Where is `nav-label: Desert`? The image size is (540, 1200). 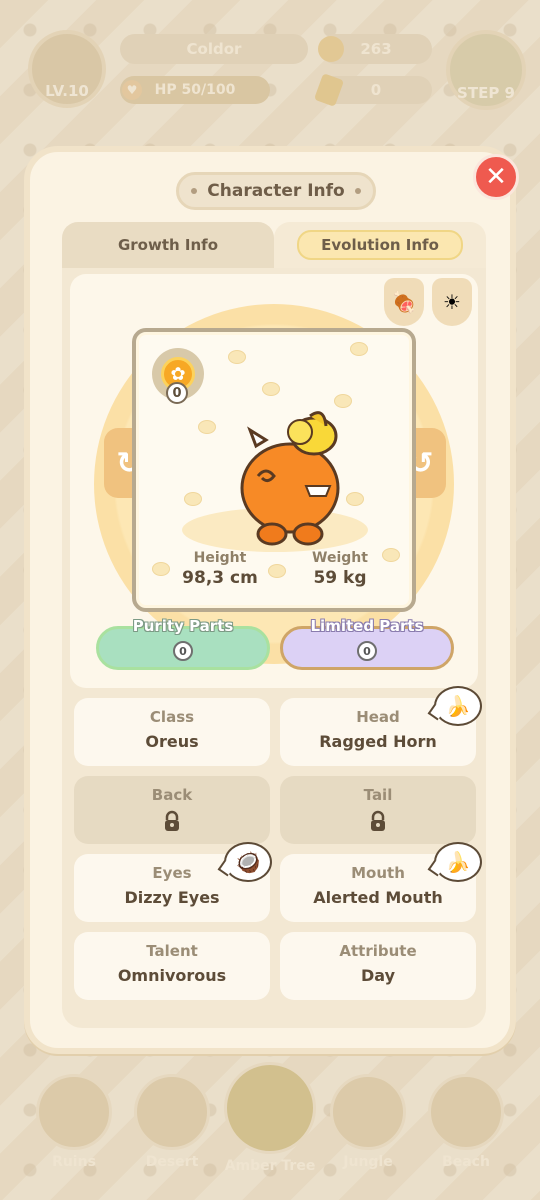
nav-label: Desert is located at coordinates (172, 1162).